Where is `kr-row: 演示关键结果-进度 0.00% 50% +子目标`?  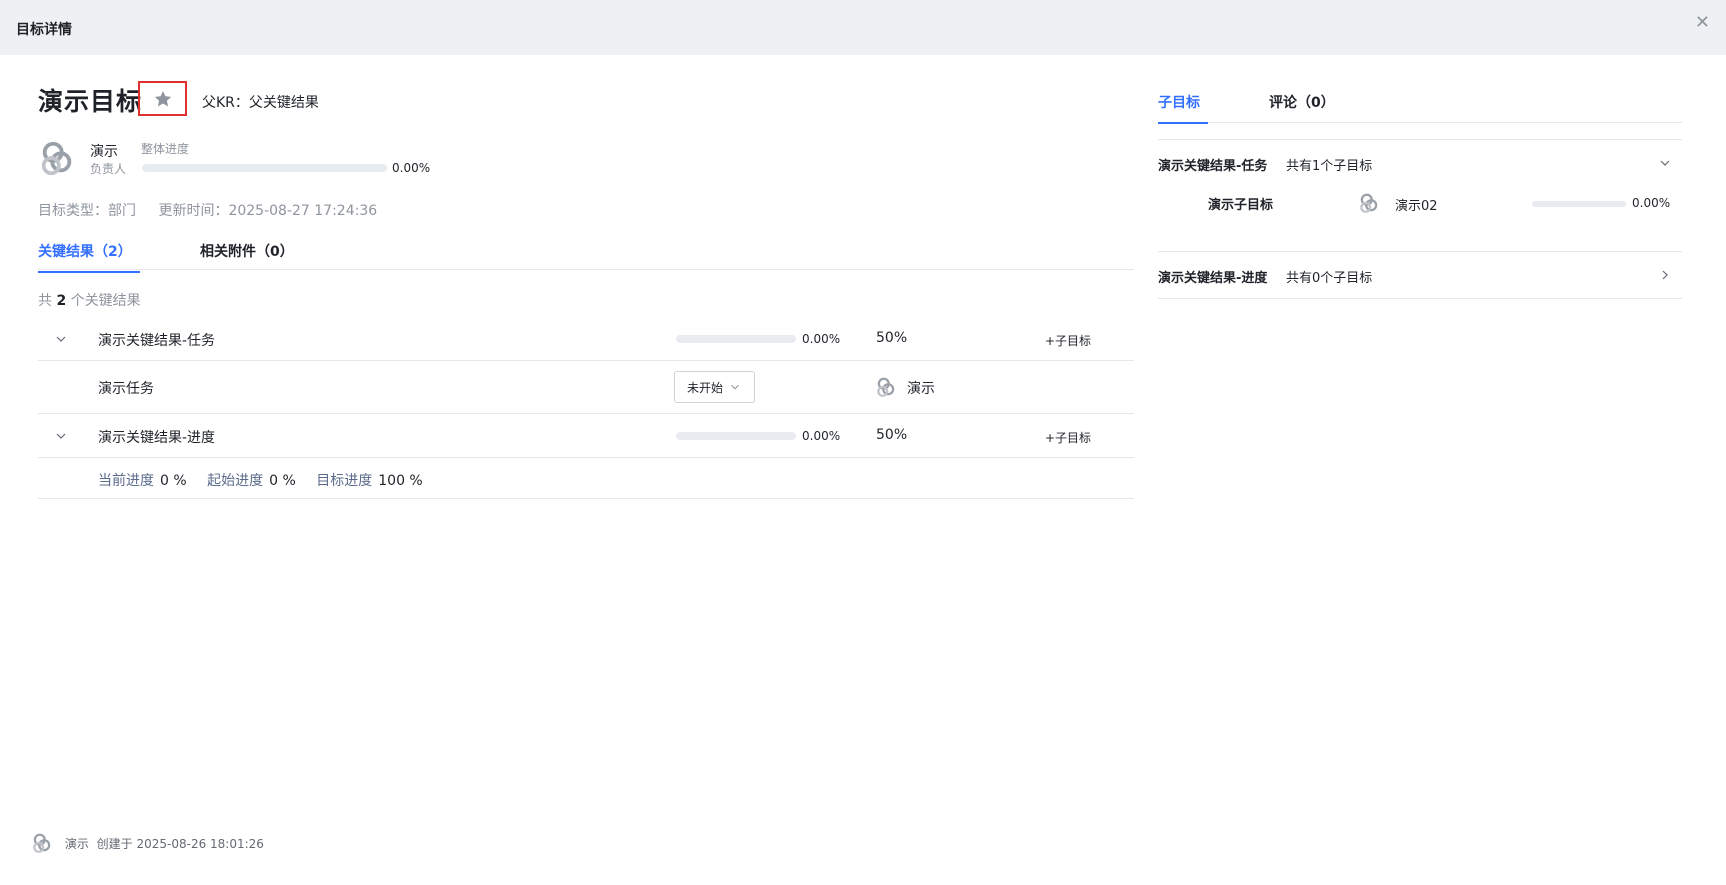
kr-row: 演示关键结果-进度 0.00% 50% +子目标 is located at coordinates (586, 436).